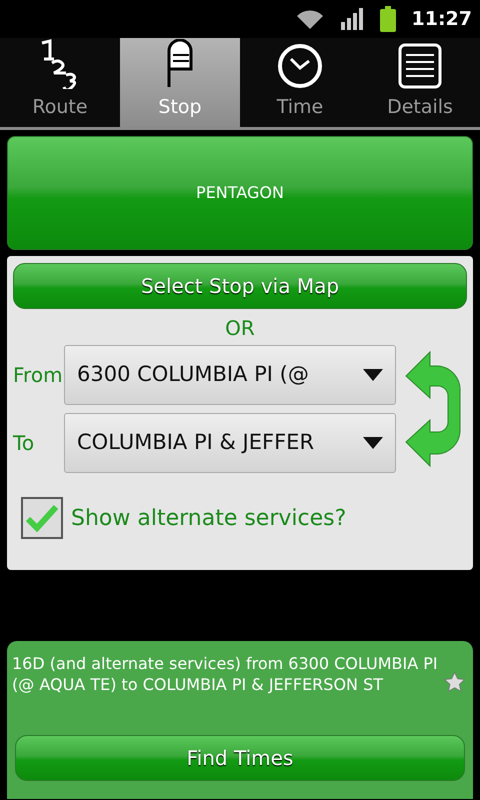 This screenshot has height=800, width=480. Describe the element at coordinates (442, 19) in the screenshot. I see `clock-time: 11:27` at that location.